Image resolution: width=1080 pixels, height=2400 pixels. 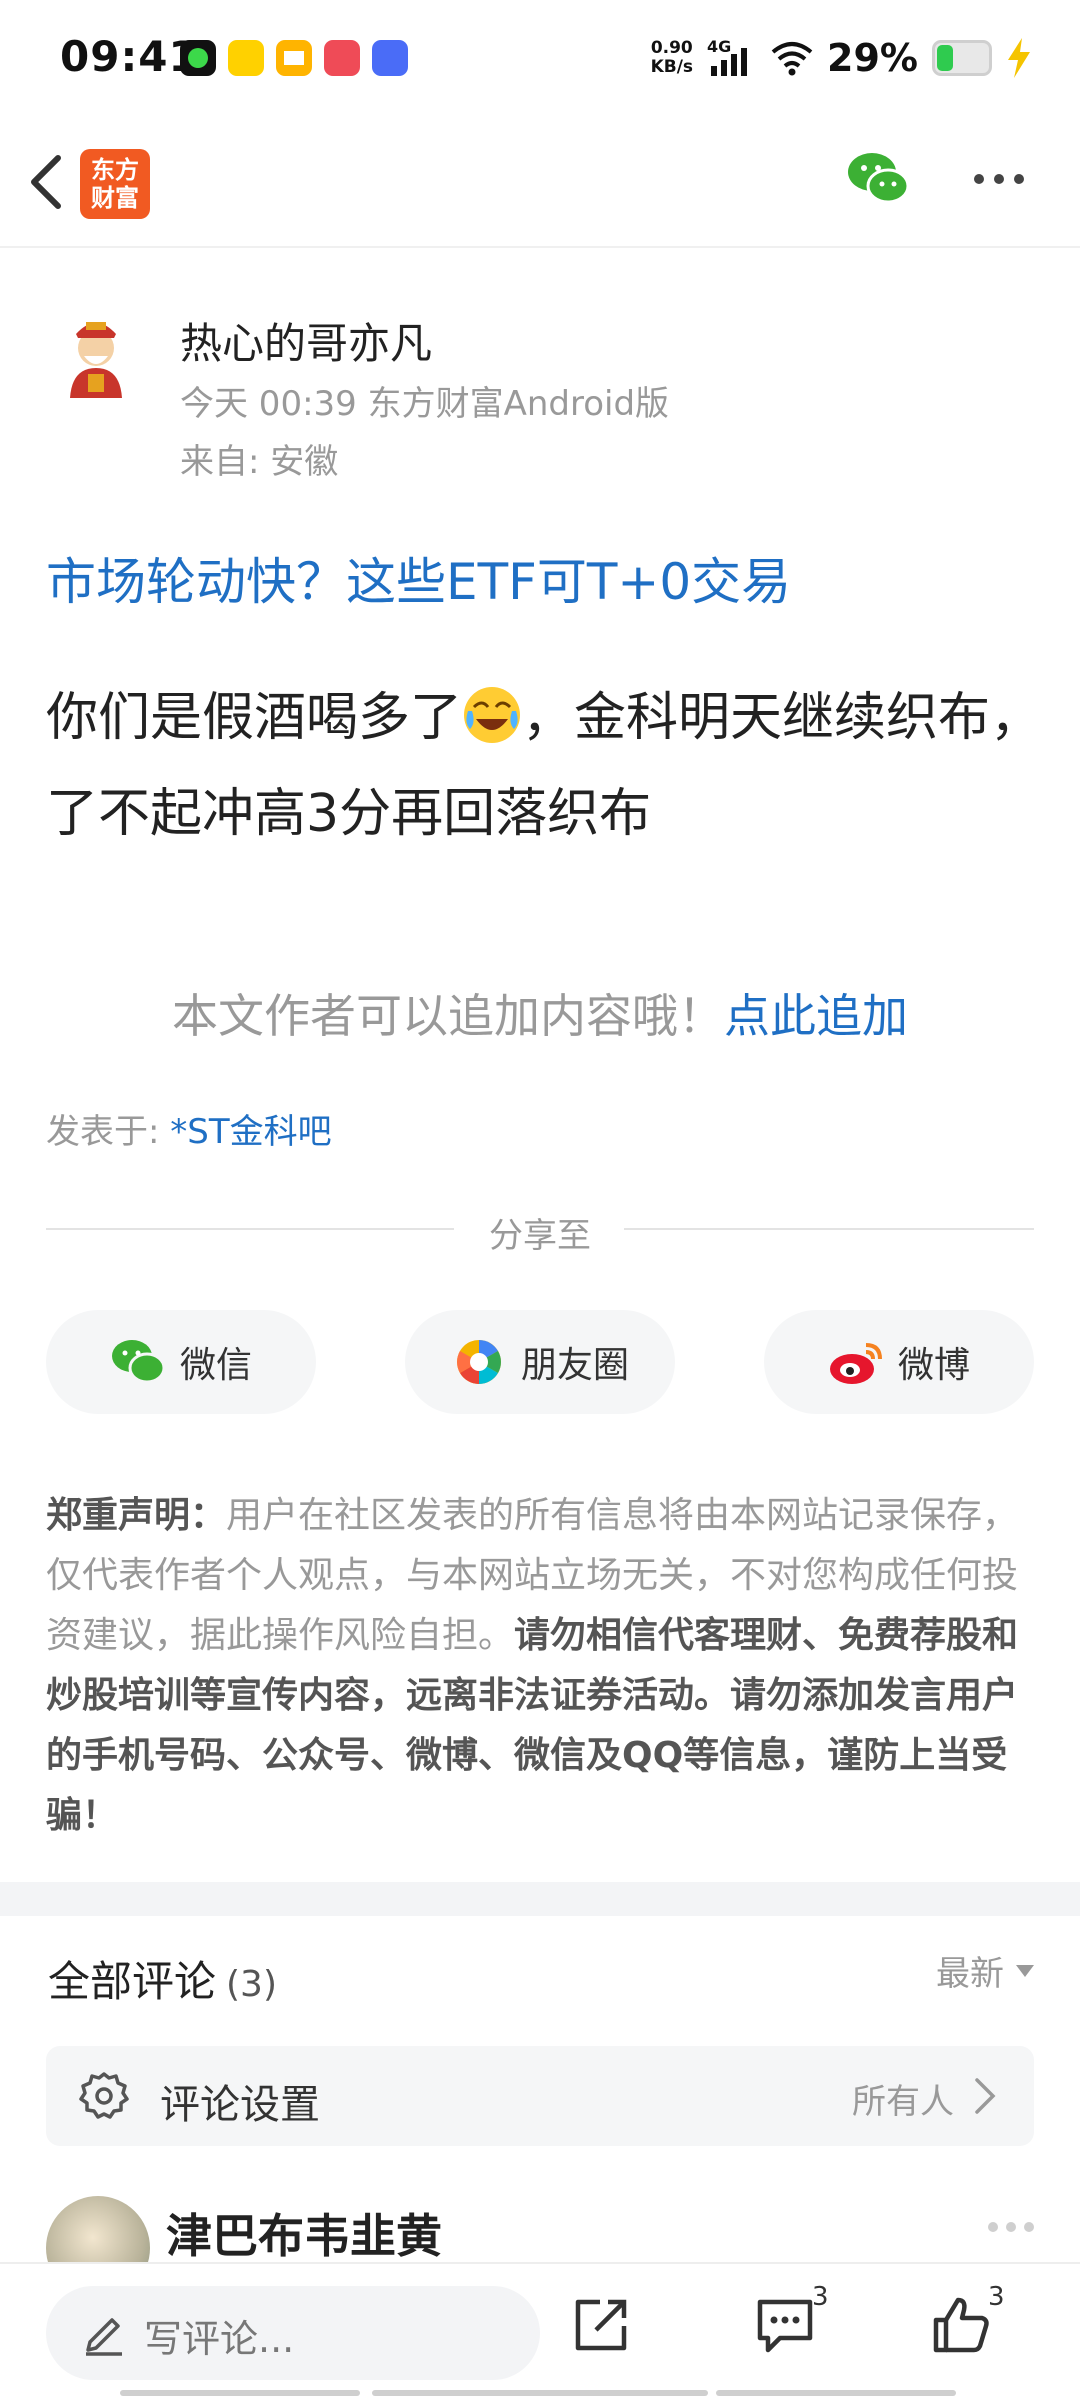 What do you see at coordinates (478, 1362) in the screenshot?
I see `moments-icon` at bounding box center [478, 1362].